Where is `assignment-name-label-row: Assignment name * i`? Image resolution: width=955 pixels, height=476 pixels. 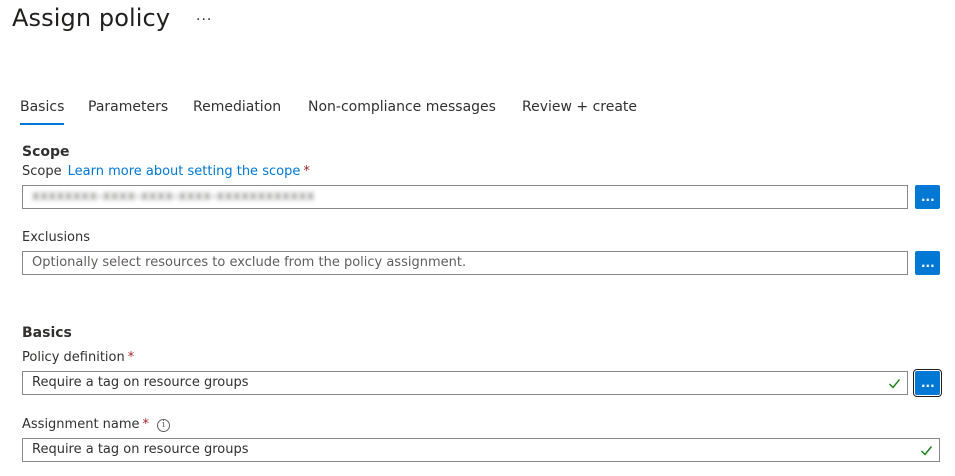
assignment-name-label-row: Assignment name * i is located at coordinates (96, 424).